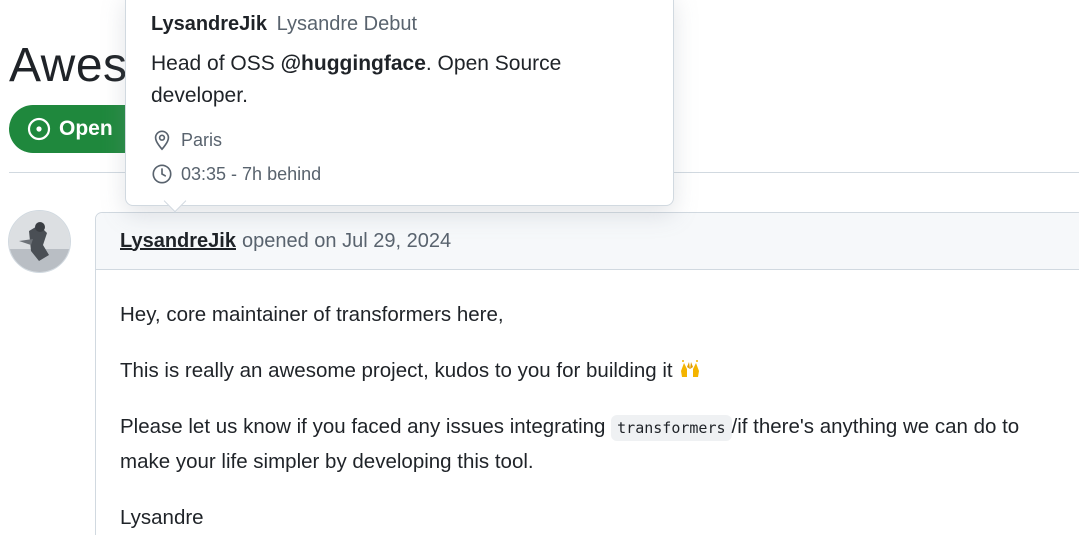 The height and width of the screenshot is (535, 1079). I want to click on hovercard-login: LysandreJik, so click(209, 24).